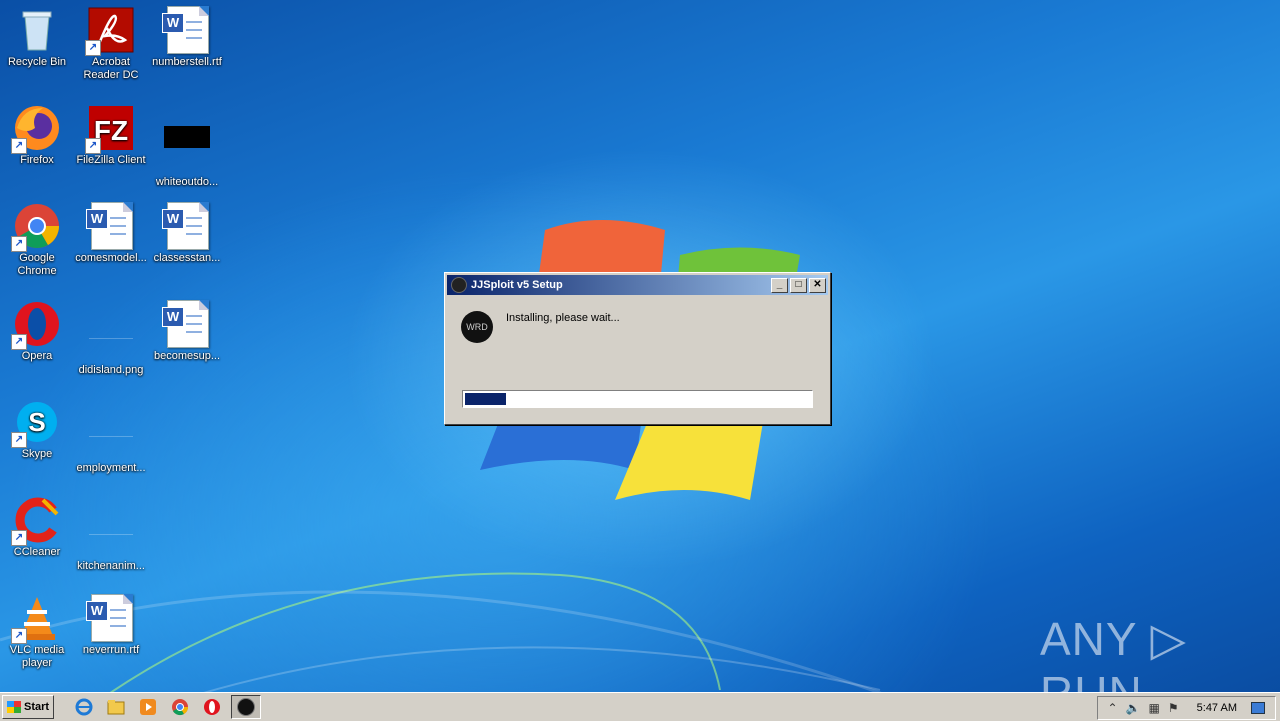  Describe the element at coordinates (1133, 708) in the screenshot. I see `volume-icon: 🔈` at that location.